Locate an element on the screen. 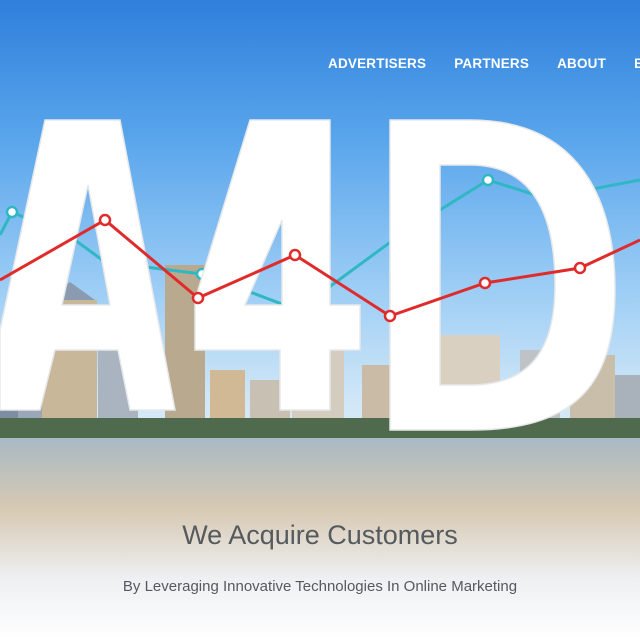 The image size is (640, 640). nav-about: ABOUT is located at coordinates (581, 63).